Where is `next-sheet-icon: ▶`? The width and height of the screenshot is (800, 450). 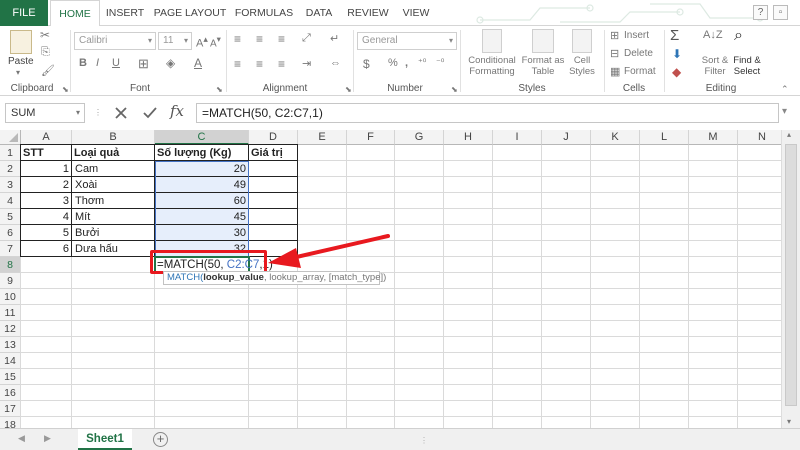 next-sheet-icon: ▶ is located at coordinates (47, 438).